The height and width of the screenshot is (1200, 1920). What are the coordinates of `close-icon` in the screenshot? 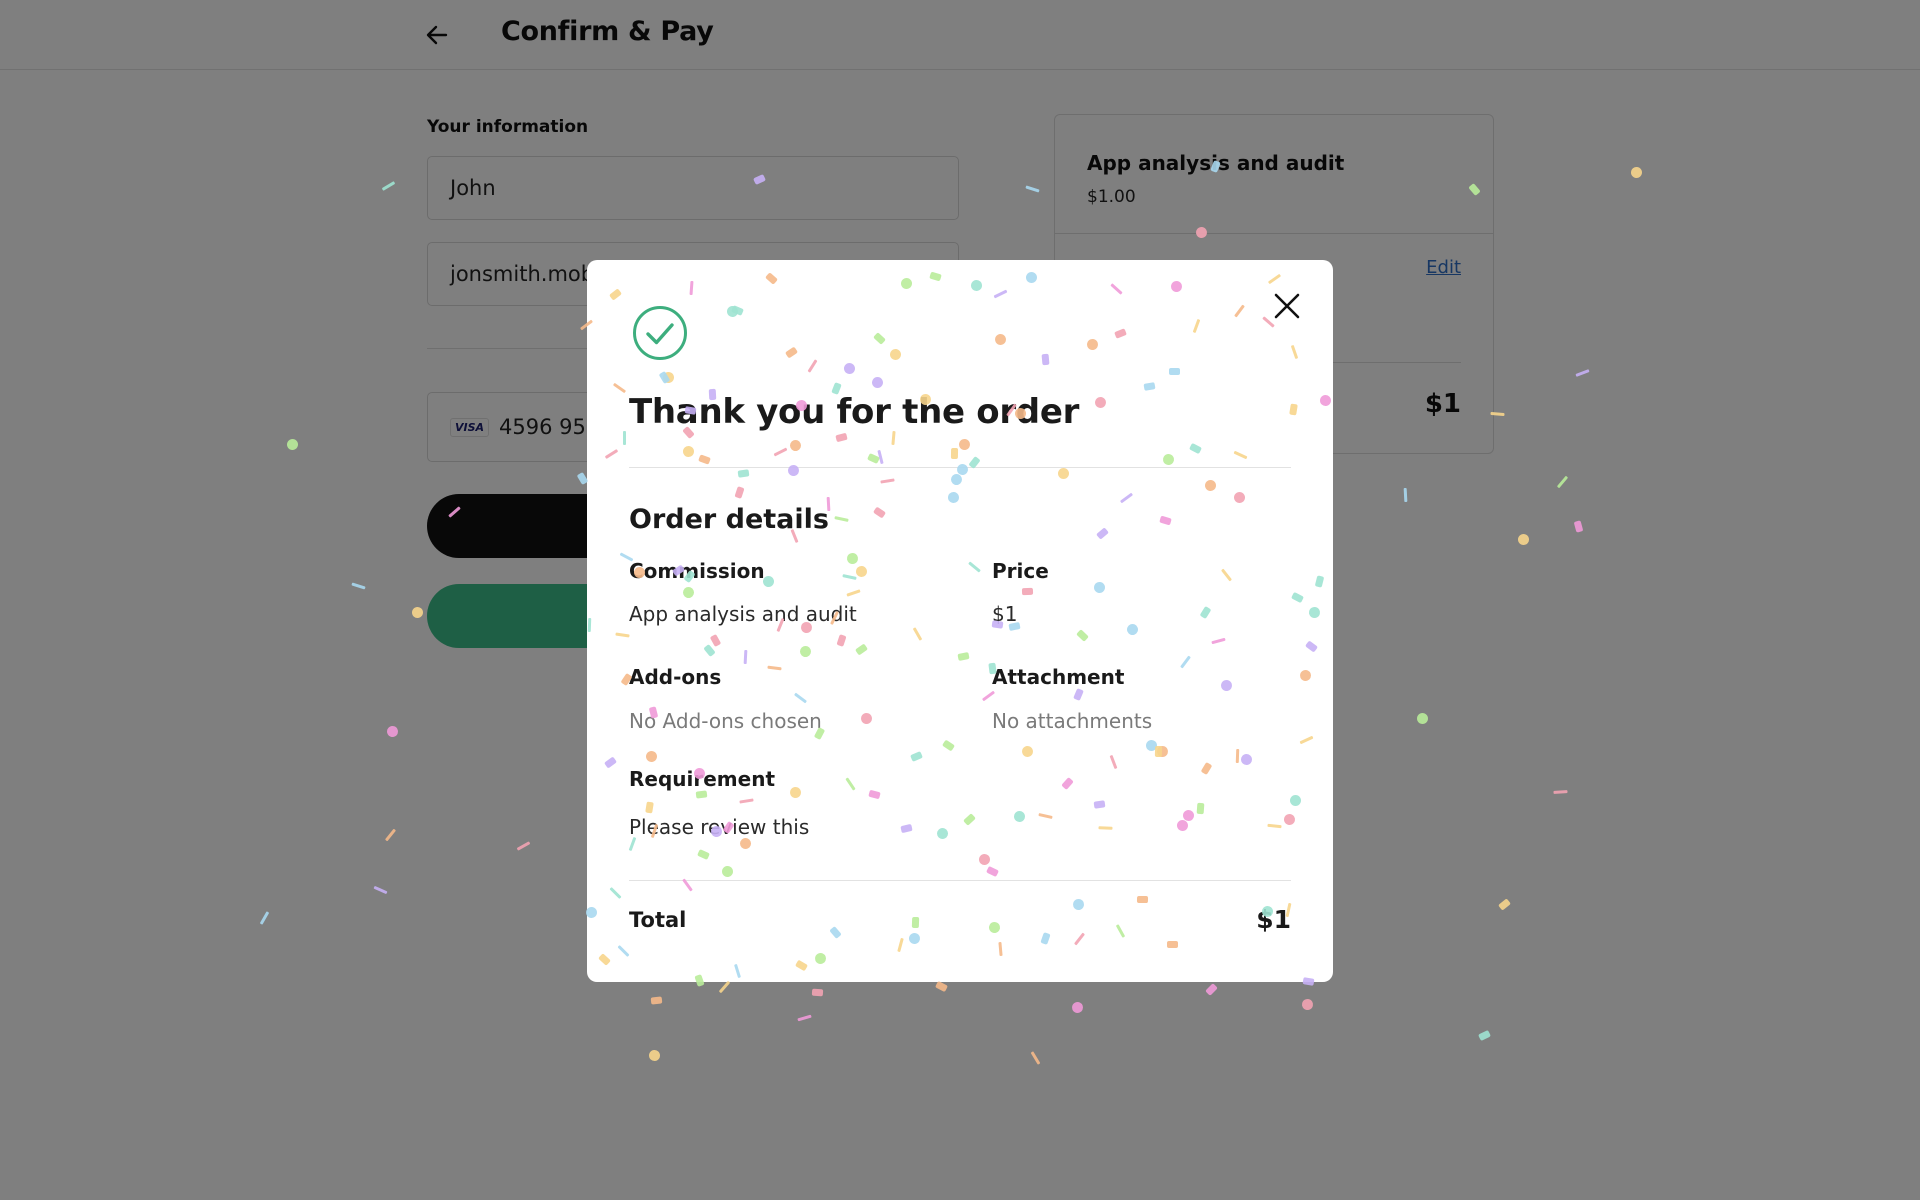 It's located at (1287, 306).